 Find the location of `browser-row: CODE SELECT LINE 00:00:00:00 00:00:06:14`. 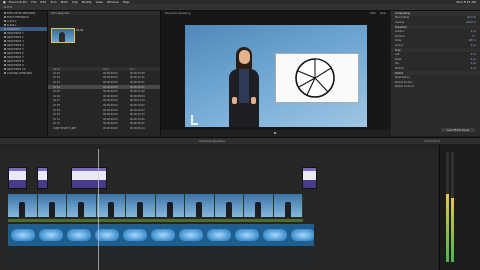

browser-row: CODE SELECT LINE 00:00:00:00 00:00:06:14 is located at coordinates (104, 128).